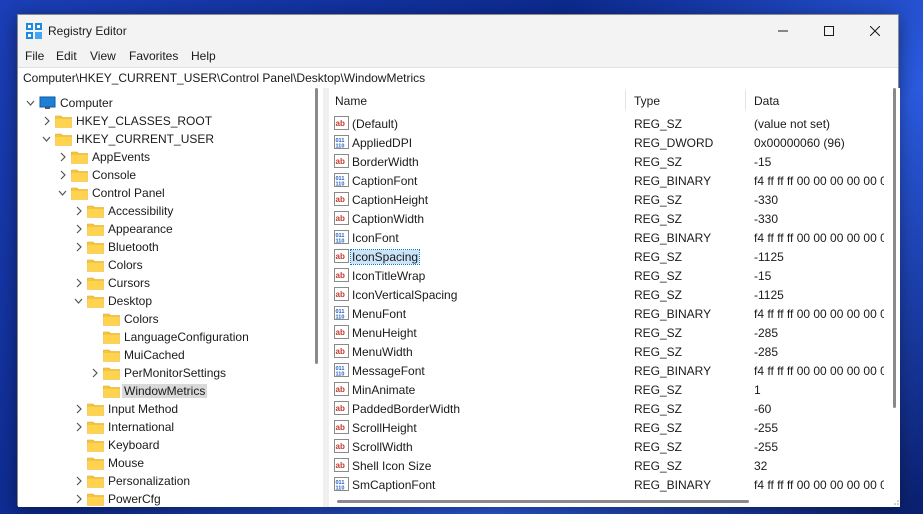  What do you see at coordinates (875, 31) in the screenshot?
I see `close-button` at bounding box center [875, 31].